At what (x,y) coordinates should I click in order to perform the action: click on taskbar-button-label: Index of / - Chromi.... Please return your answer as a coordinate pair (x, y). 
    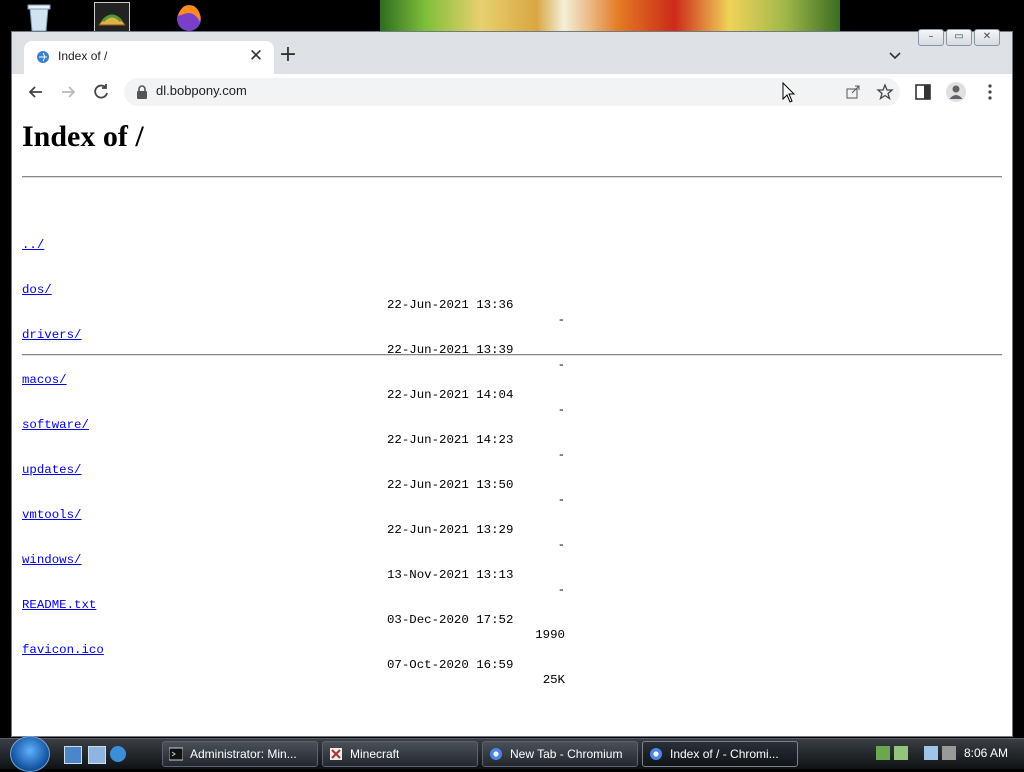
    Looking at the image, I should click on (724, 754).